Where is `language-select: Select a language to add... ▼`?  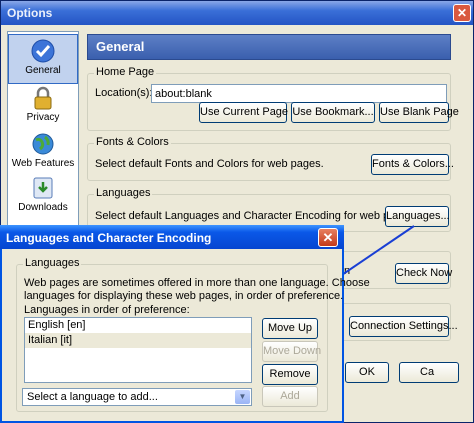
language-select: Select a language to add... ▼ is located at coordinates (137, 397).